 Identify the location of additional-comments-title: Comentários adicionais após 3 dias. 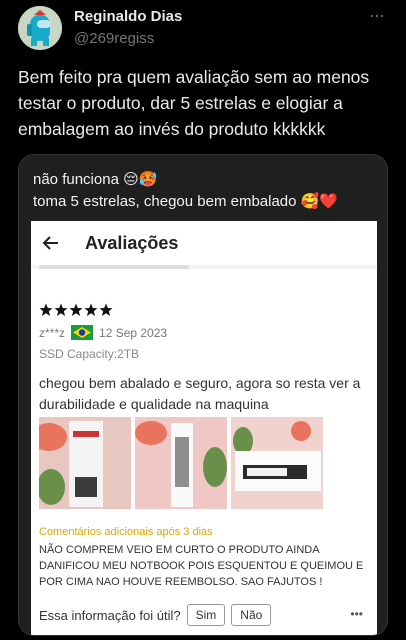
(126, 532).